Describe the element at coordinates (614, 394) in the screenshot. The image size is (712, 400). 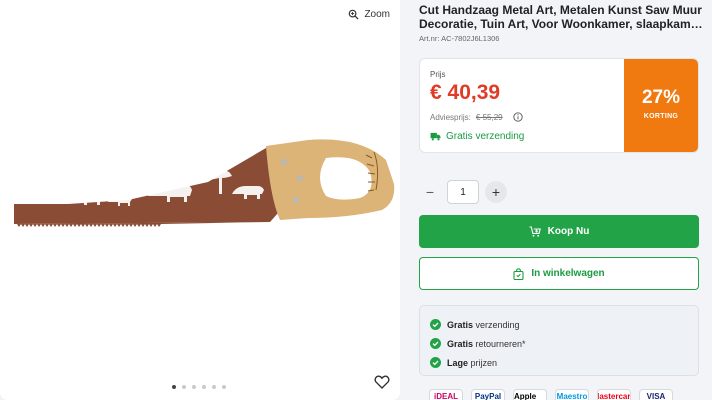
I see `mastercard-icon: Mastercard` at that location.